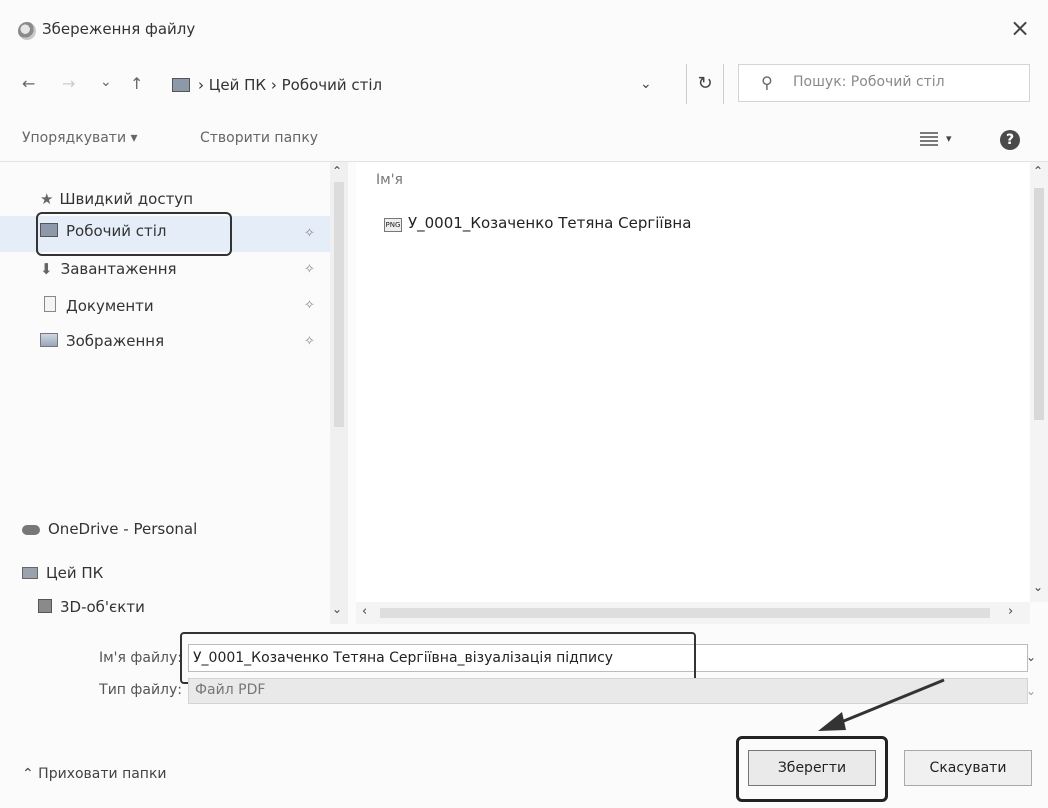 Image resolution: width=1048 pixels, height=808 pixels. Describe the element at coordinates (929, 139) in the screenshot. I see `view-options-icon` at that location.